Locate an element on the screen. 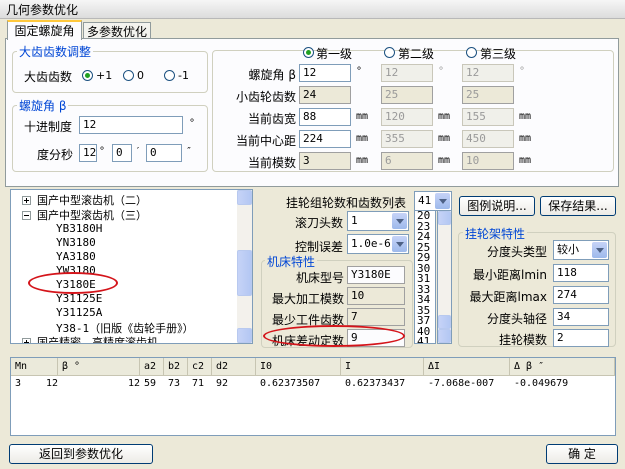 Image resolution: width=625 pixels, height=469 pixels. helix-deg-input: 12 is located at coordinates (88, 153).